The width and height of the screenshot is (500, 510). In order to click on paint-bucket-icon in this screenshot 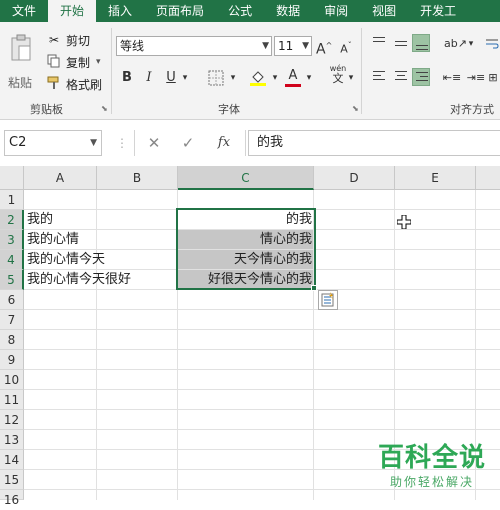, I will do `click(258, 78)`.